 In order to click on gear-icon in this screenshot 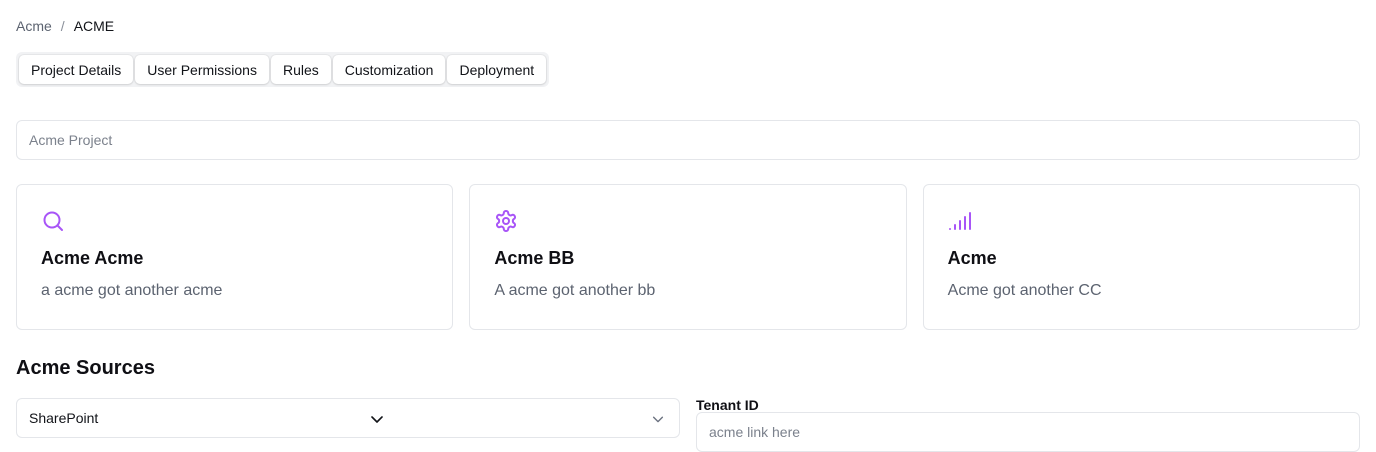, I will do `click(506, 221)`.